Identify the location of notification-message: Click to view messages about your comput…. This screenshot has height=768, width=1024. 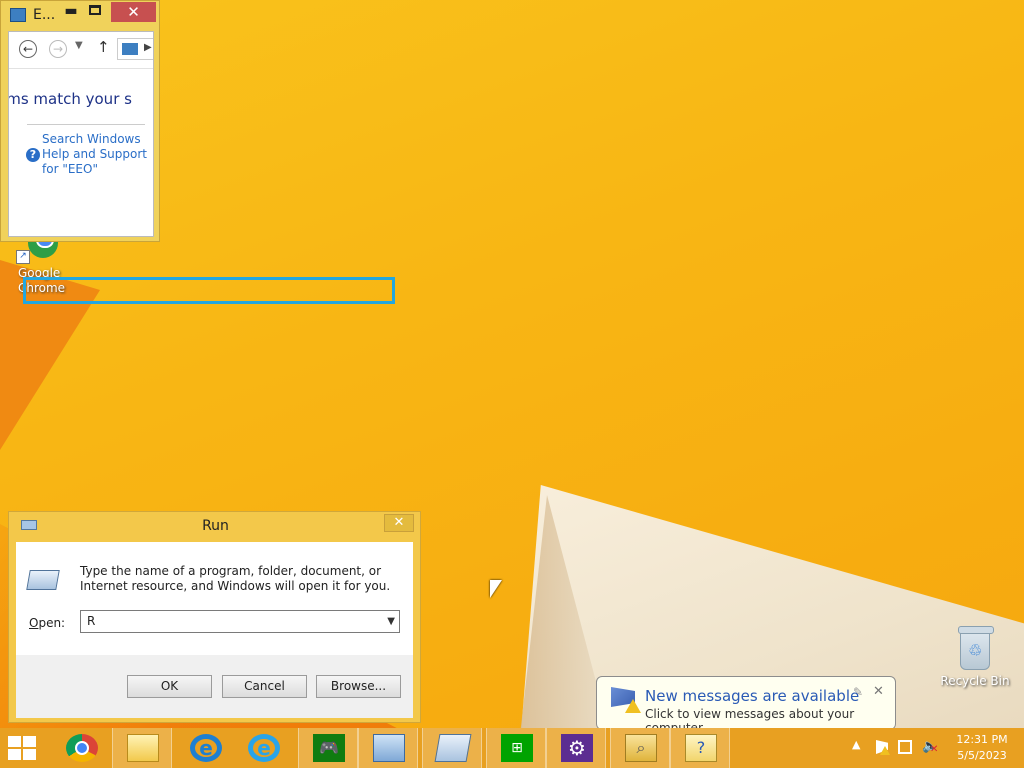
(750, 717).